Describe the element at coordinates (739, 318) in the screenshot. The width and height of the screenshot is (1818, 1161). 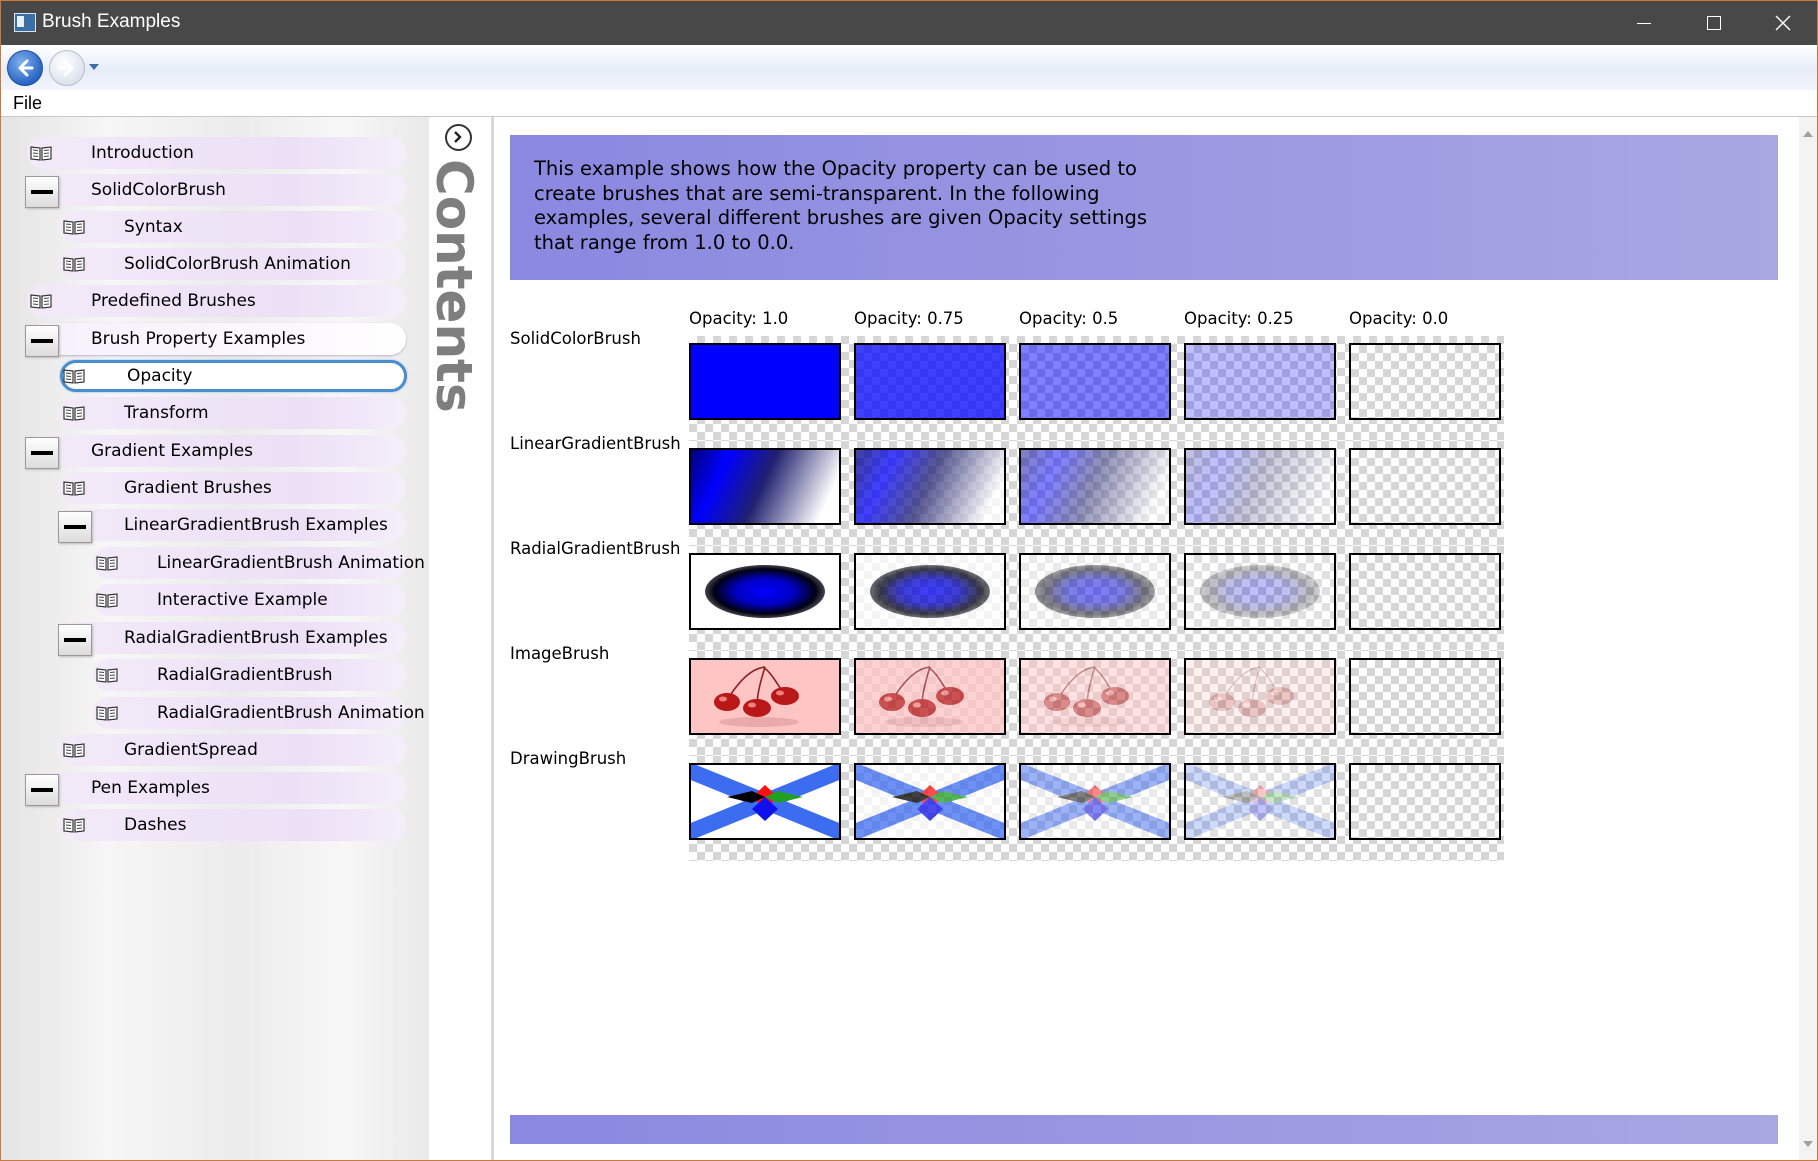
I see `column-header: Opacity: 1.0` at that location.